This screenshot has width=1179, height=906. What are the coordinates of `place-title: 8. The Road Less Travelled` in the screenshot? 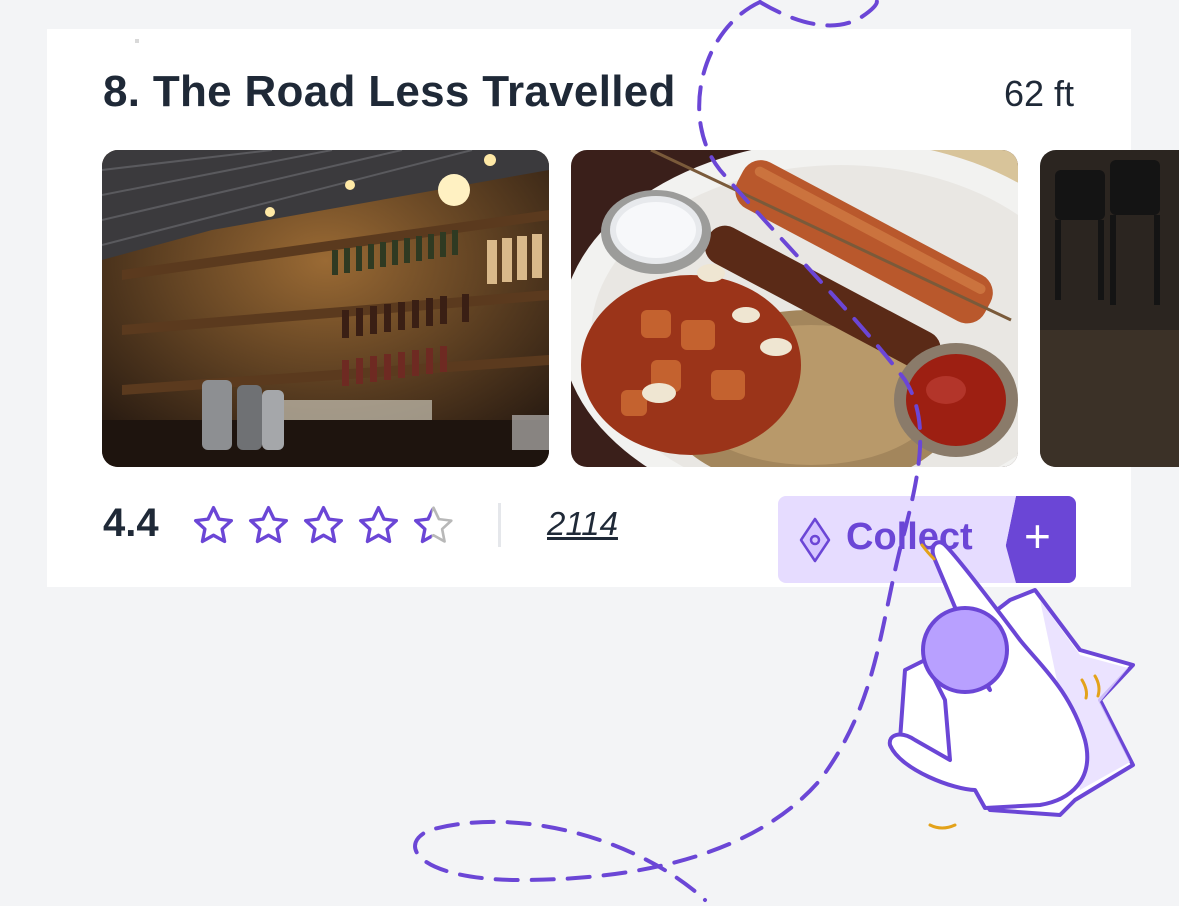 It's located at (389, 92).